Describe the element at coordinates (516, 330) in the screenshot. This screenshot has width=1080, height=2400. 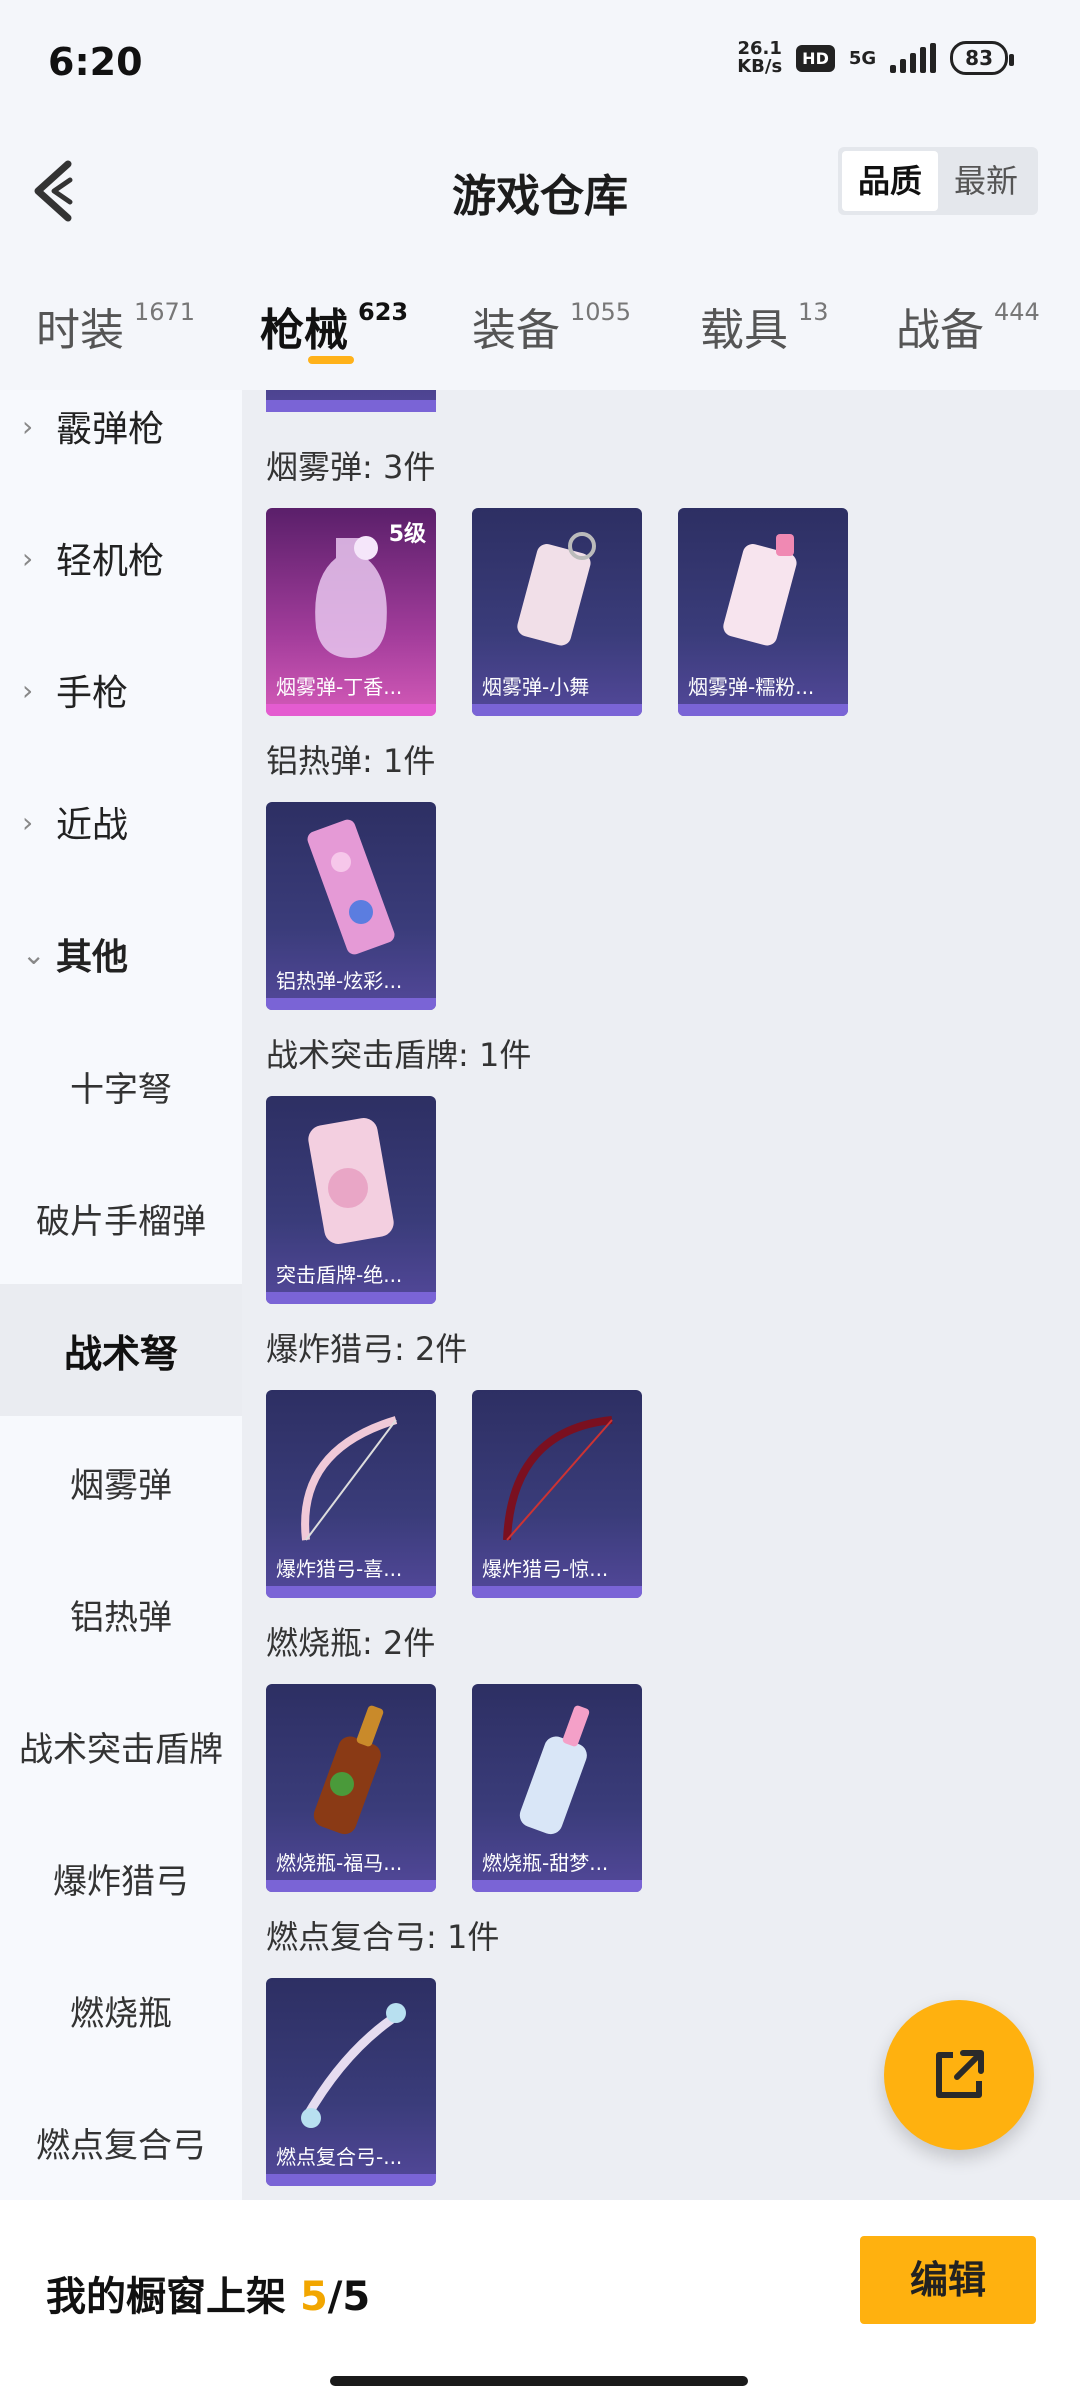
I see `tab-label: 装备` at that location.